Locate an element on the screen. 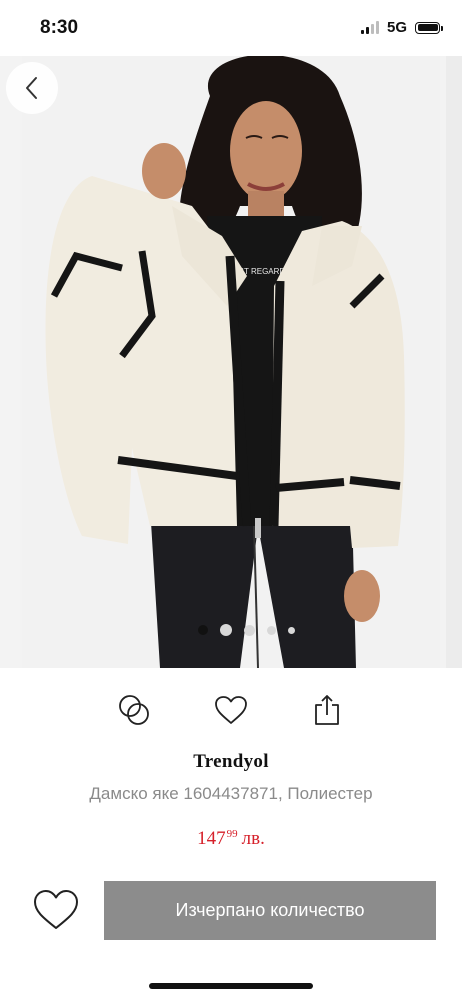 The width and height of the screenshot is (462, 999). product-price: 14799 лв. is located at coordinates (231, 839).